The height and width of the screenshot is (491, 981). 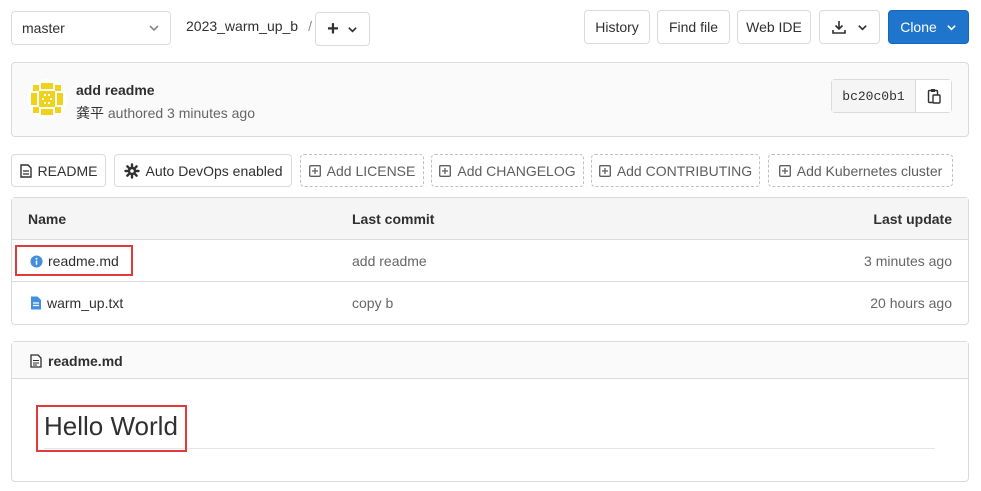 I want to click on auto-devops-button-label: Auto DevOps enabled, so click(x=214, y=170).